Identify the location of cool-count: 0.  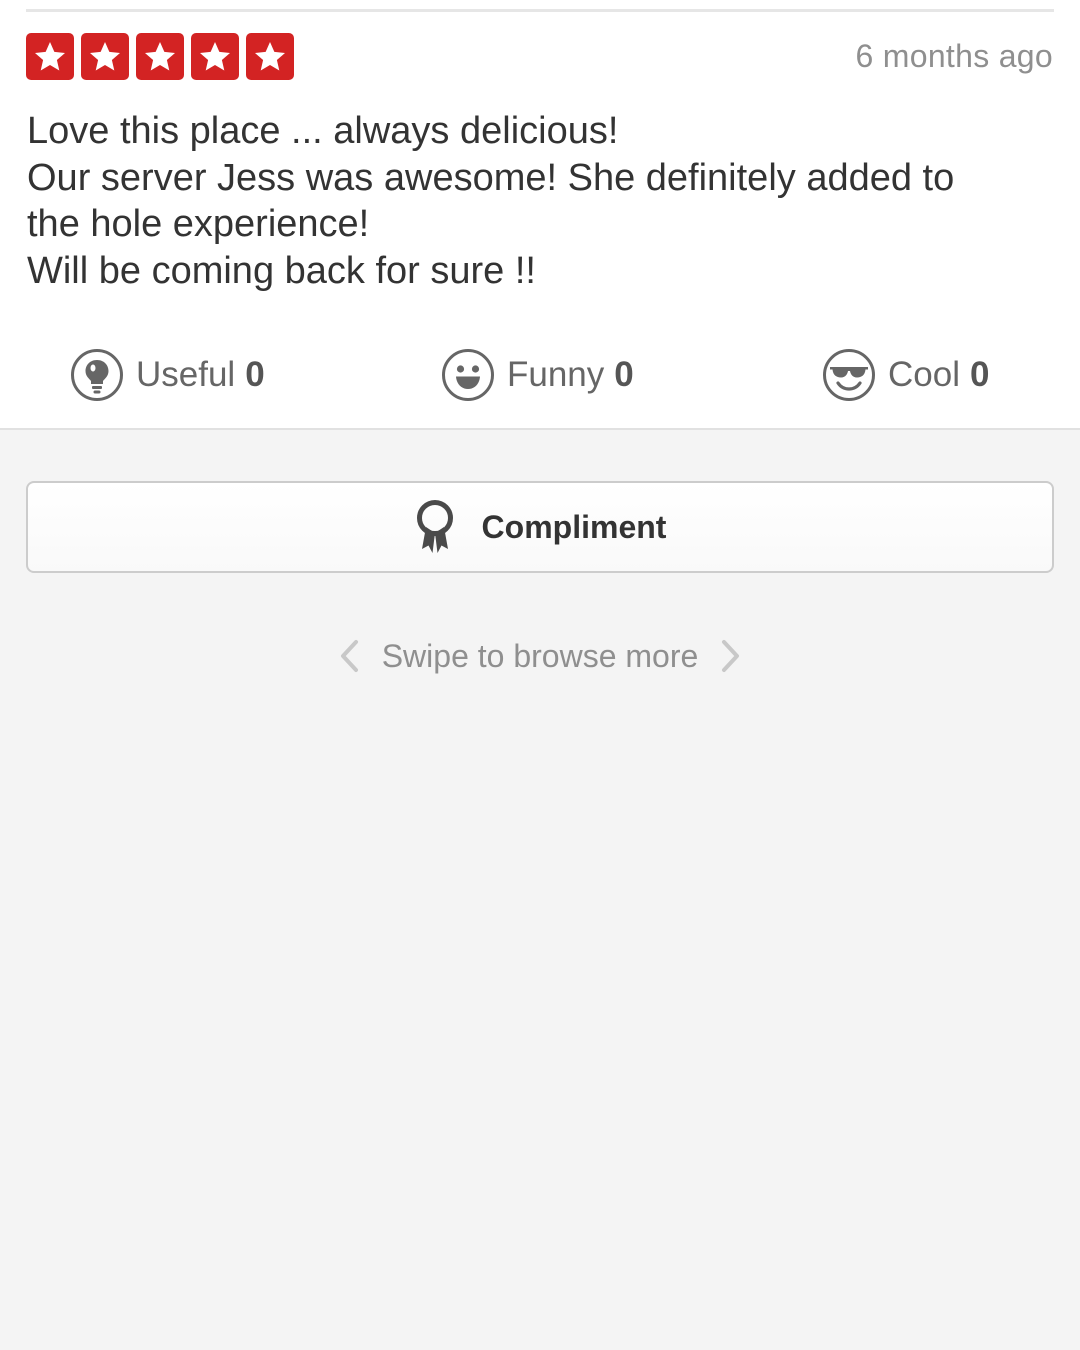
(979, 374).